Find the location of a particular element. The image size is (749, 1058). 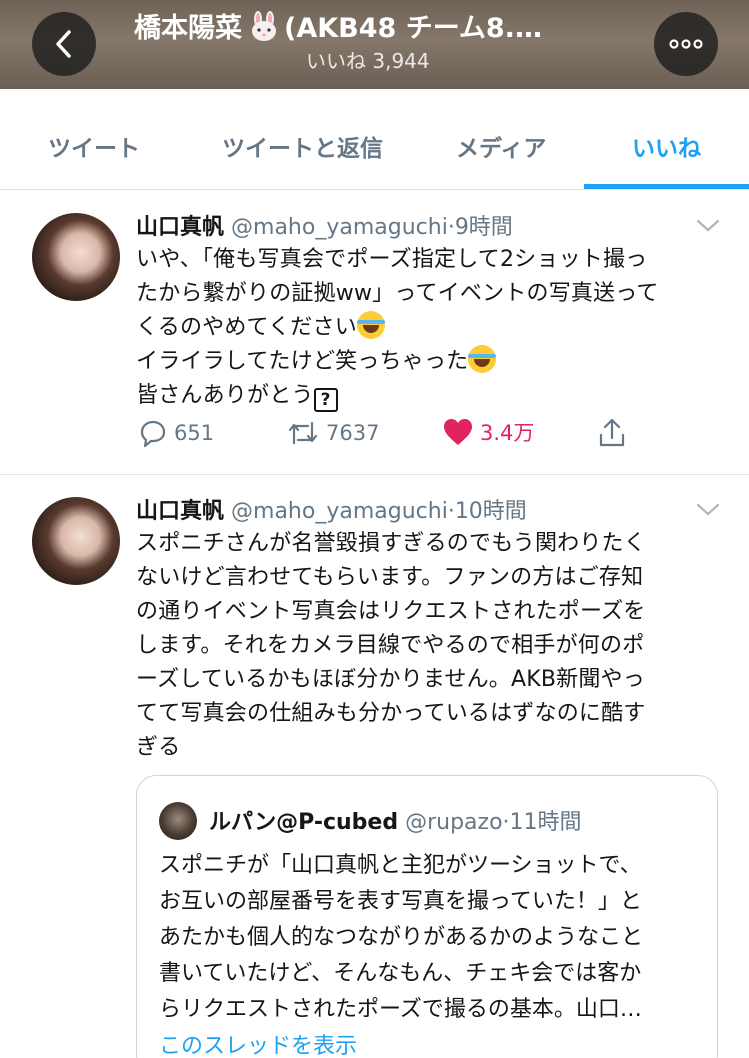

back-button is located at coordinates (64, 44).